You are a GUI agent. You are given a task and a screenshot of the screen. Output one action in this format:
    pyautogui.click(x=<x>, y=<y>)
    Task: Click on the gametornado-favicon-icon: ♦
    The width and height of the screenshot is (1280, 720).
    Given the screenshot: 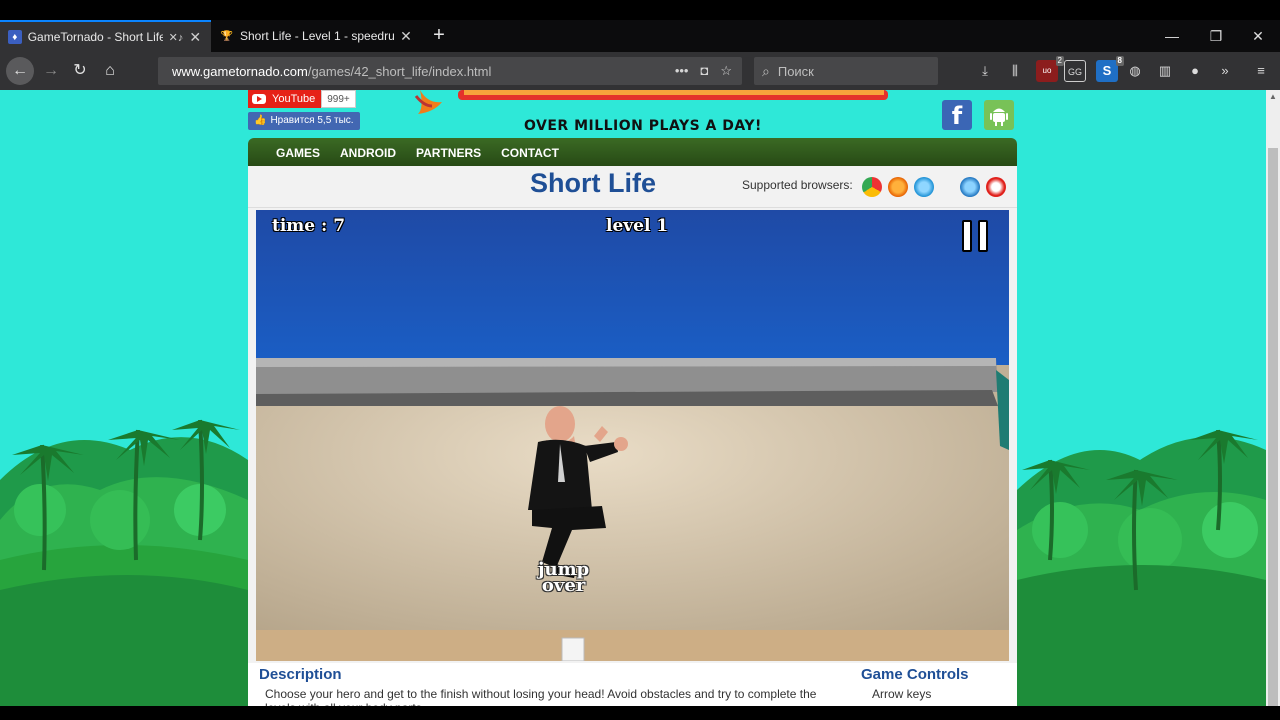 What is the action you would take?
    pyautogui.click(x=15, y=37)
    